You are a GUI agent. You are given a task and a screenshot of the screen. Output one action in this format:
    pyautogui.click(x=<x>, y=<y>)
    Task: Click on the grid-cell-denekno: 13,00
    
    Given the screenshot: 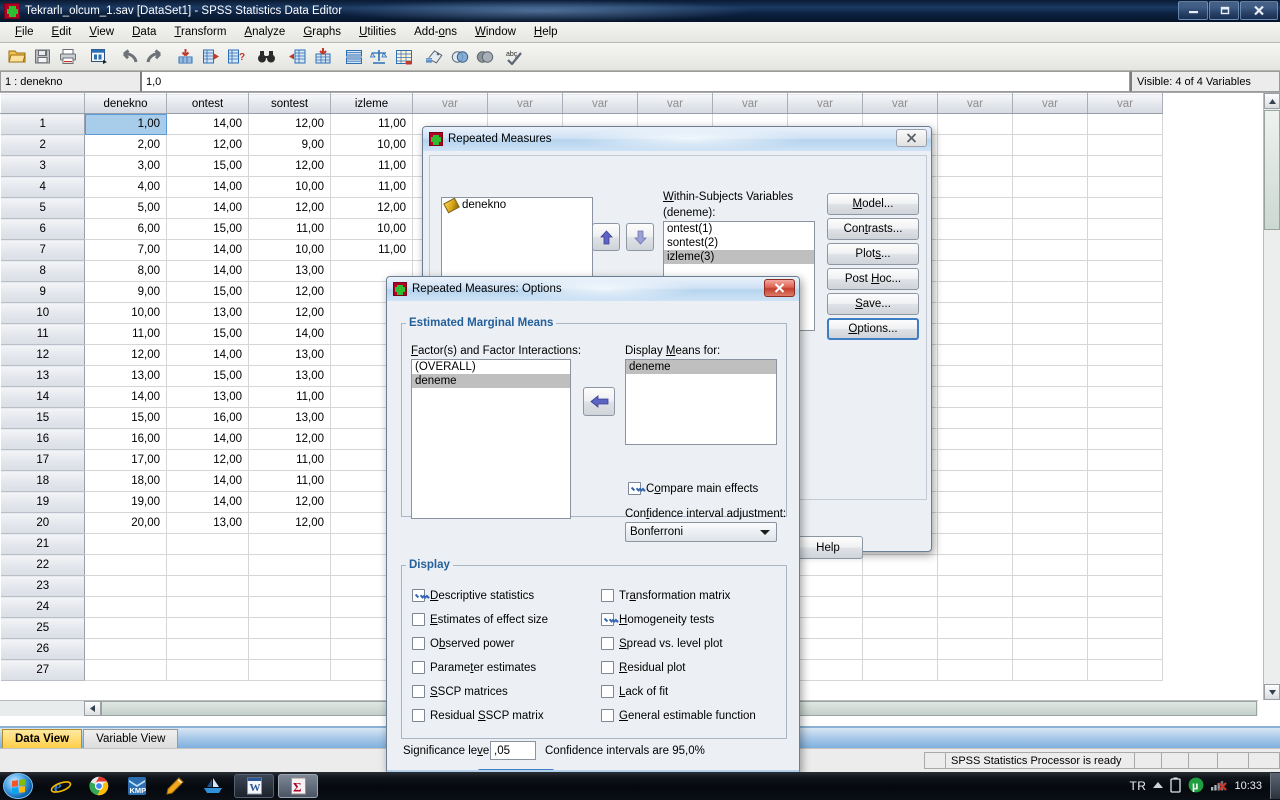 What is the action you would take?
    pyautogui.click(x=125, y=376)
    